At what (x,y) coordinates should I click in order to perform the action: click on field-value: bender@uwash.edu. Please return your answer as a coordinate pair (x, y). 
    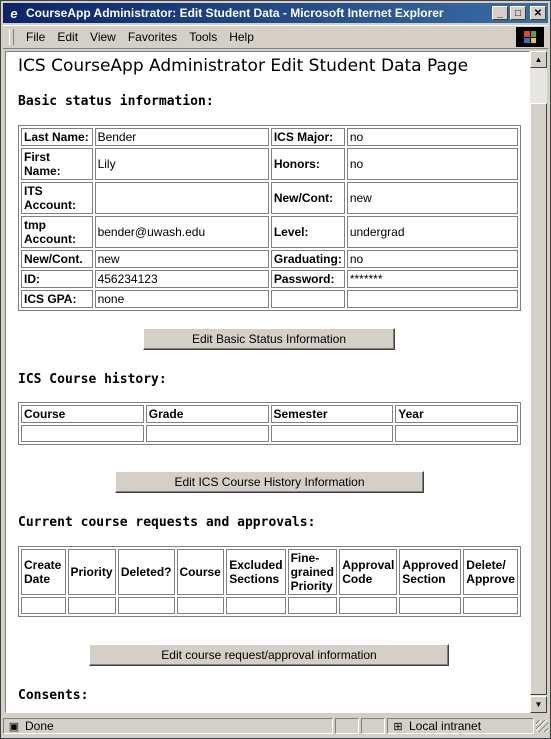
    Looking at the image, I should click on (181, 232).